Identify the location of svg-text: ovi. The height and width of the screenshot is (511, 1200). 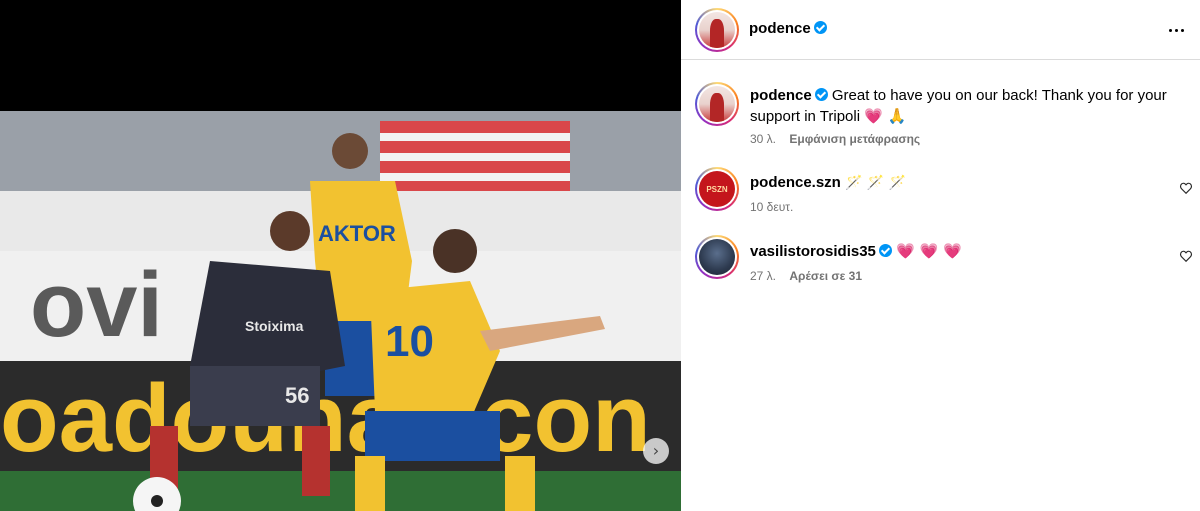
(96, 305).